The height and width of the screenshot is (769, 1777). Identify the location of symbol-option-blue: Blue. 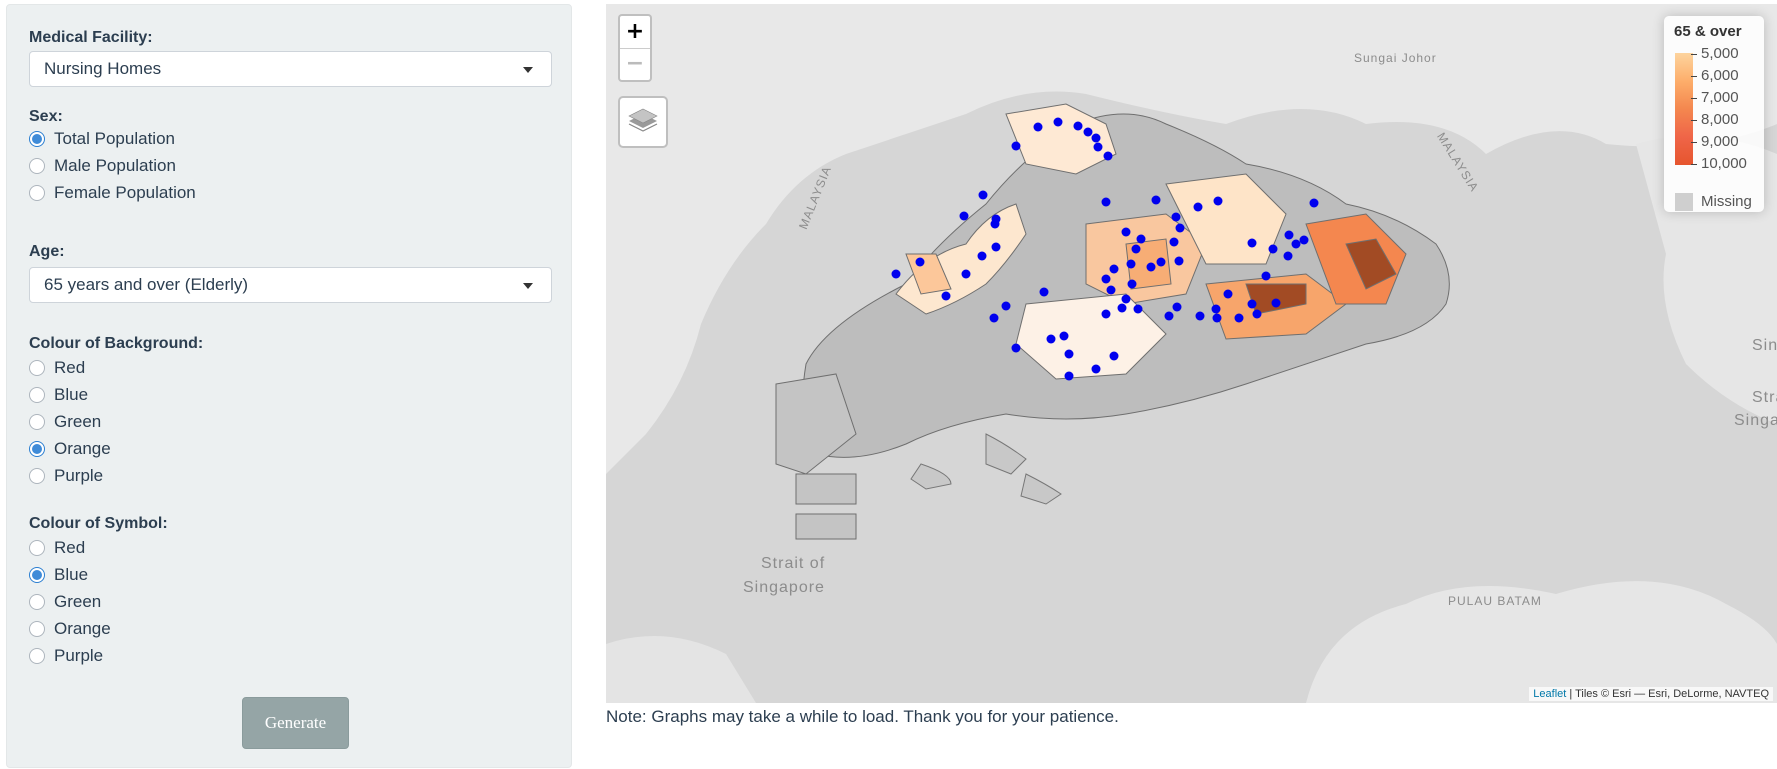
(58, 575).